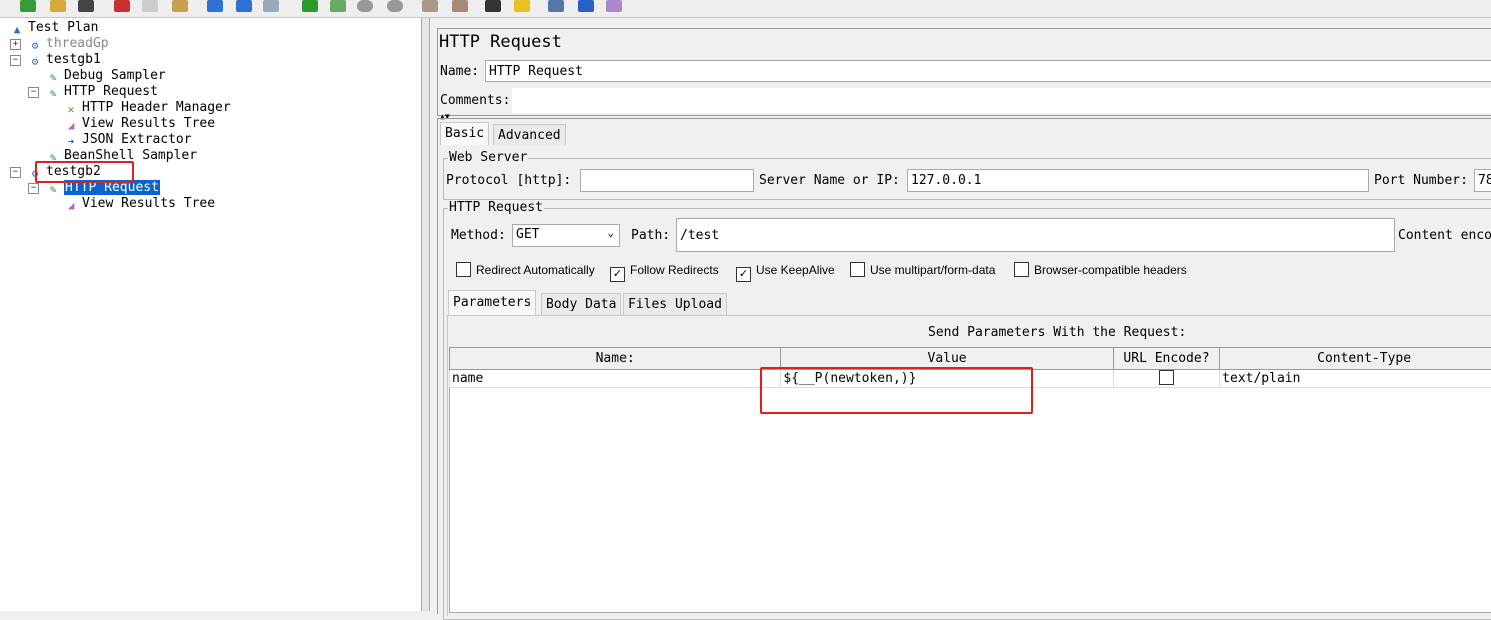 Image resolution: width=1491 pixels, height=620 pixels. Describe the element at coordinates (478, 235) in the screenshot. I see `method-label: Method:` at that location.